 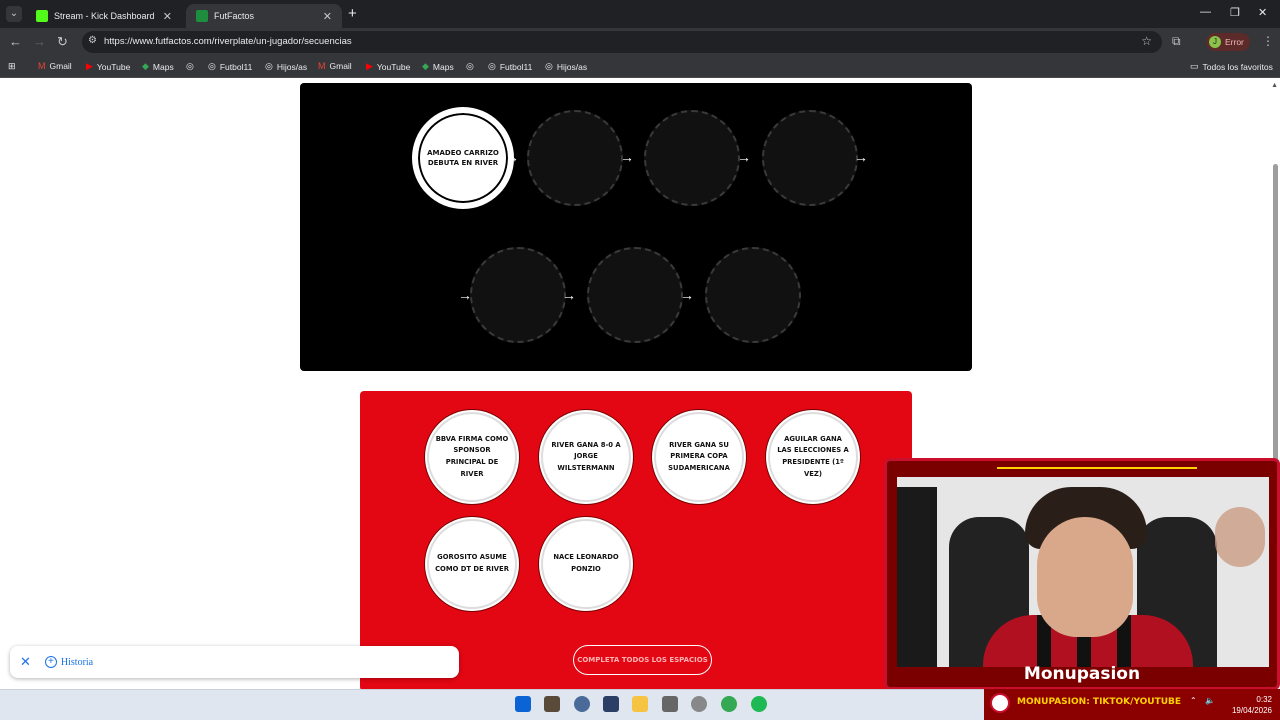 What do you see at coordinates (1146, 41) in the screenshot?
I see `bookmark-star-icon: ☆` at bounding box center [1146, 41].